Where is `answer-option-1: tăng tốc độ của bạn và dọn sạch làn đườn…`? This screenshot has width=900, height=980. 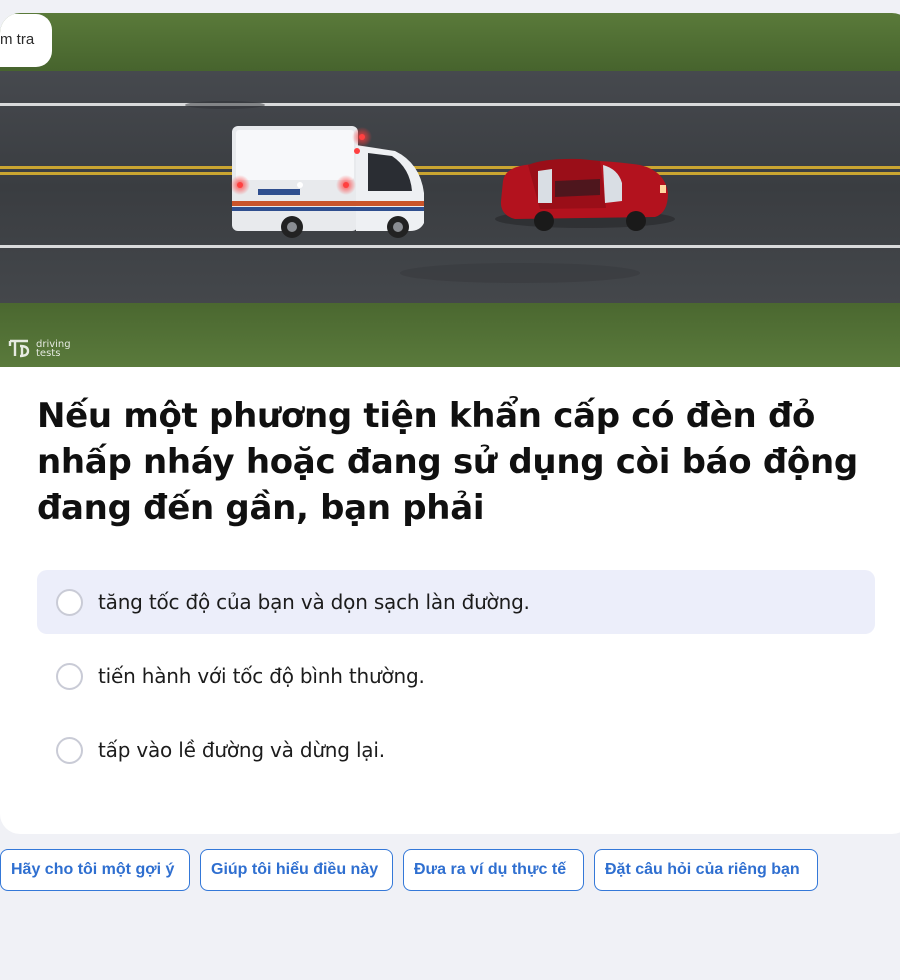 answer-option-1: tăng tốc độ của bạn và dọn sạch làn đườn… is located at coordinates (456, 602).